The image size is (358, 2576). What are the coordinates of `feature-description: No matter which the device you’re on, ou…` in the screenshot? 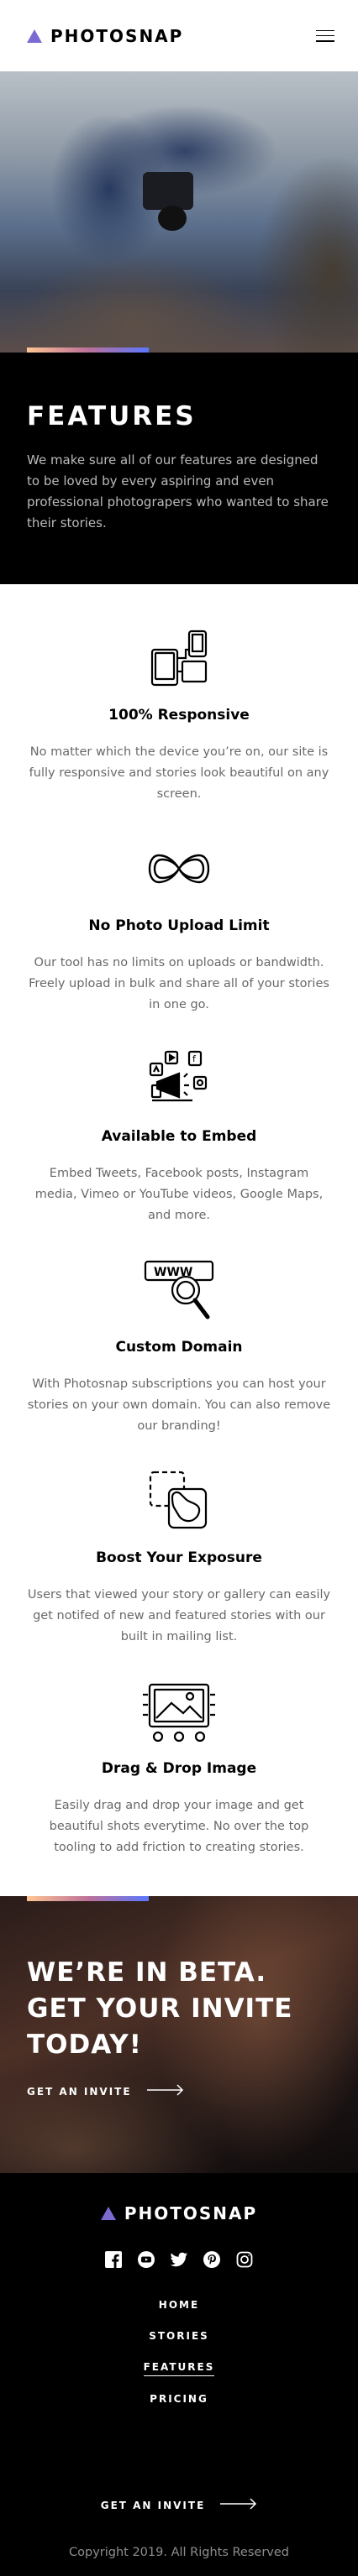 It's located at (179, 773).